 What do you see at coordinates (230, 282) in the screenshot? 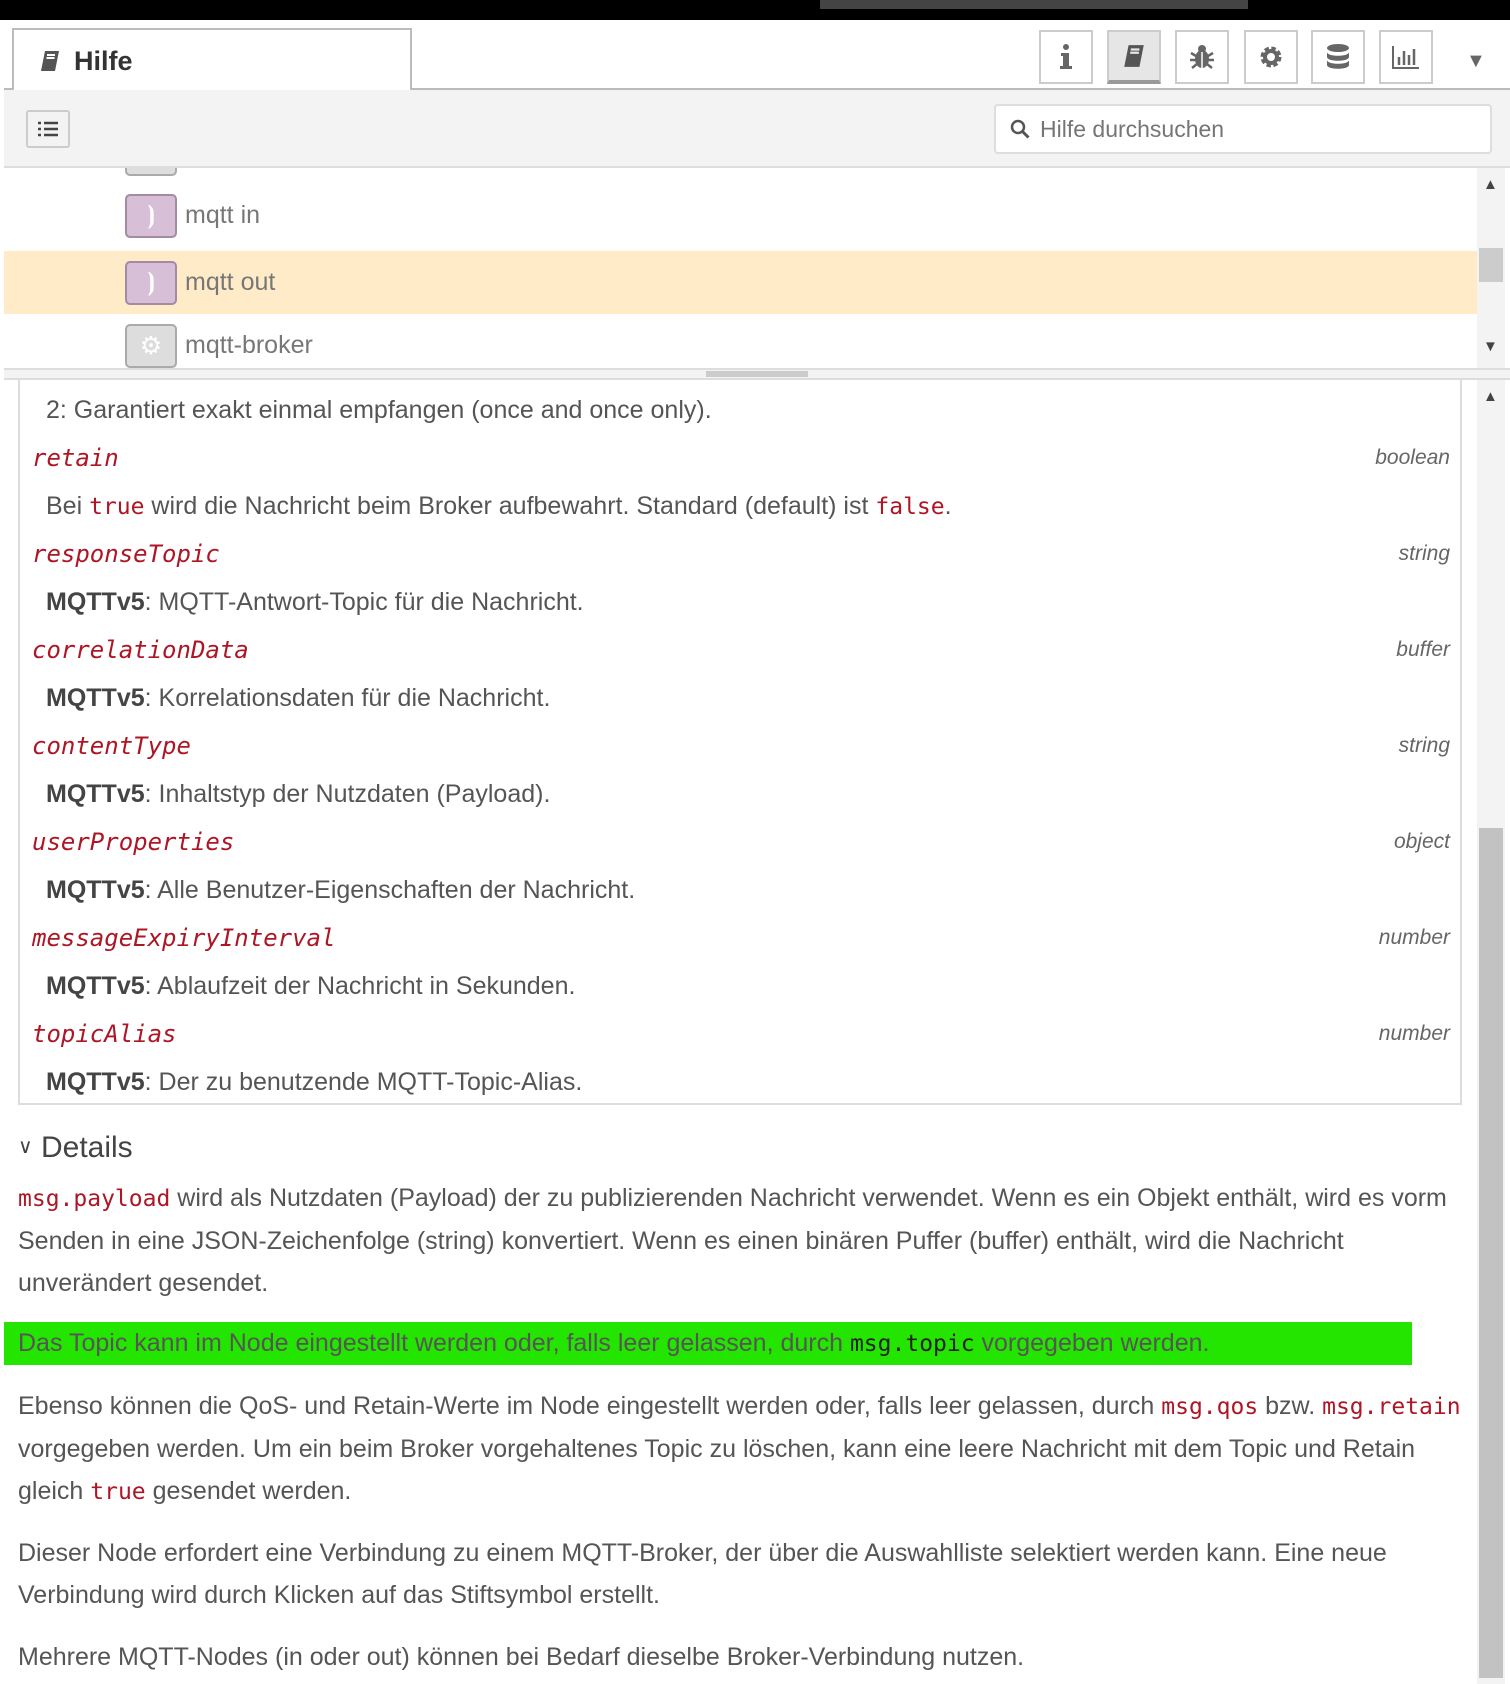
I see `node-label: mqtt out` at bounding box center [230, 282].